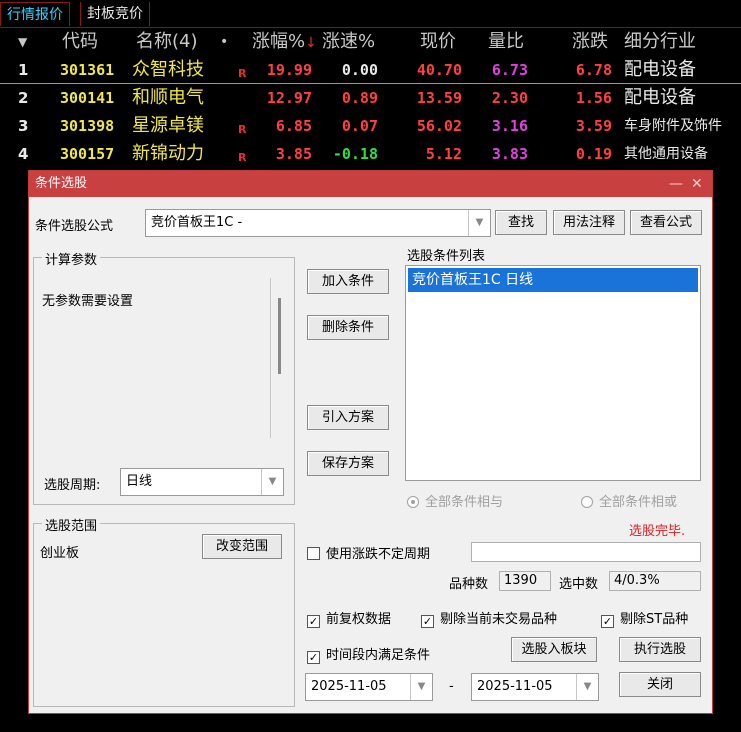  What do you see at coordinates (660, 42) in the screenshot?
I see `header-industry: 细分行业` at bounding box center [660, 42].